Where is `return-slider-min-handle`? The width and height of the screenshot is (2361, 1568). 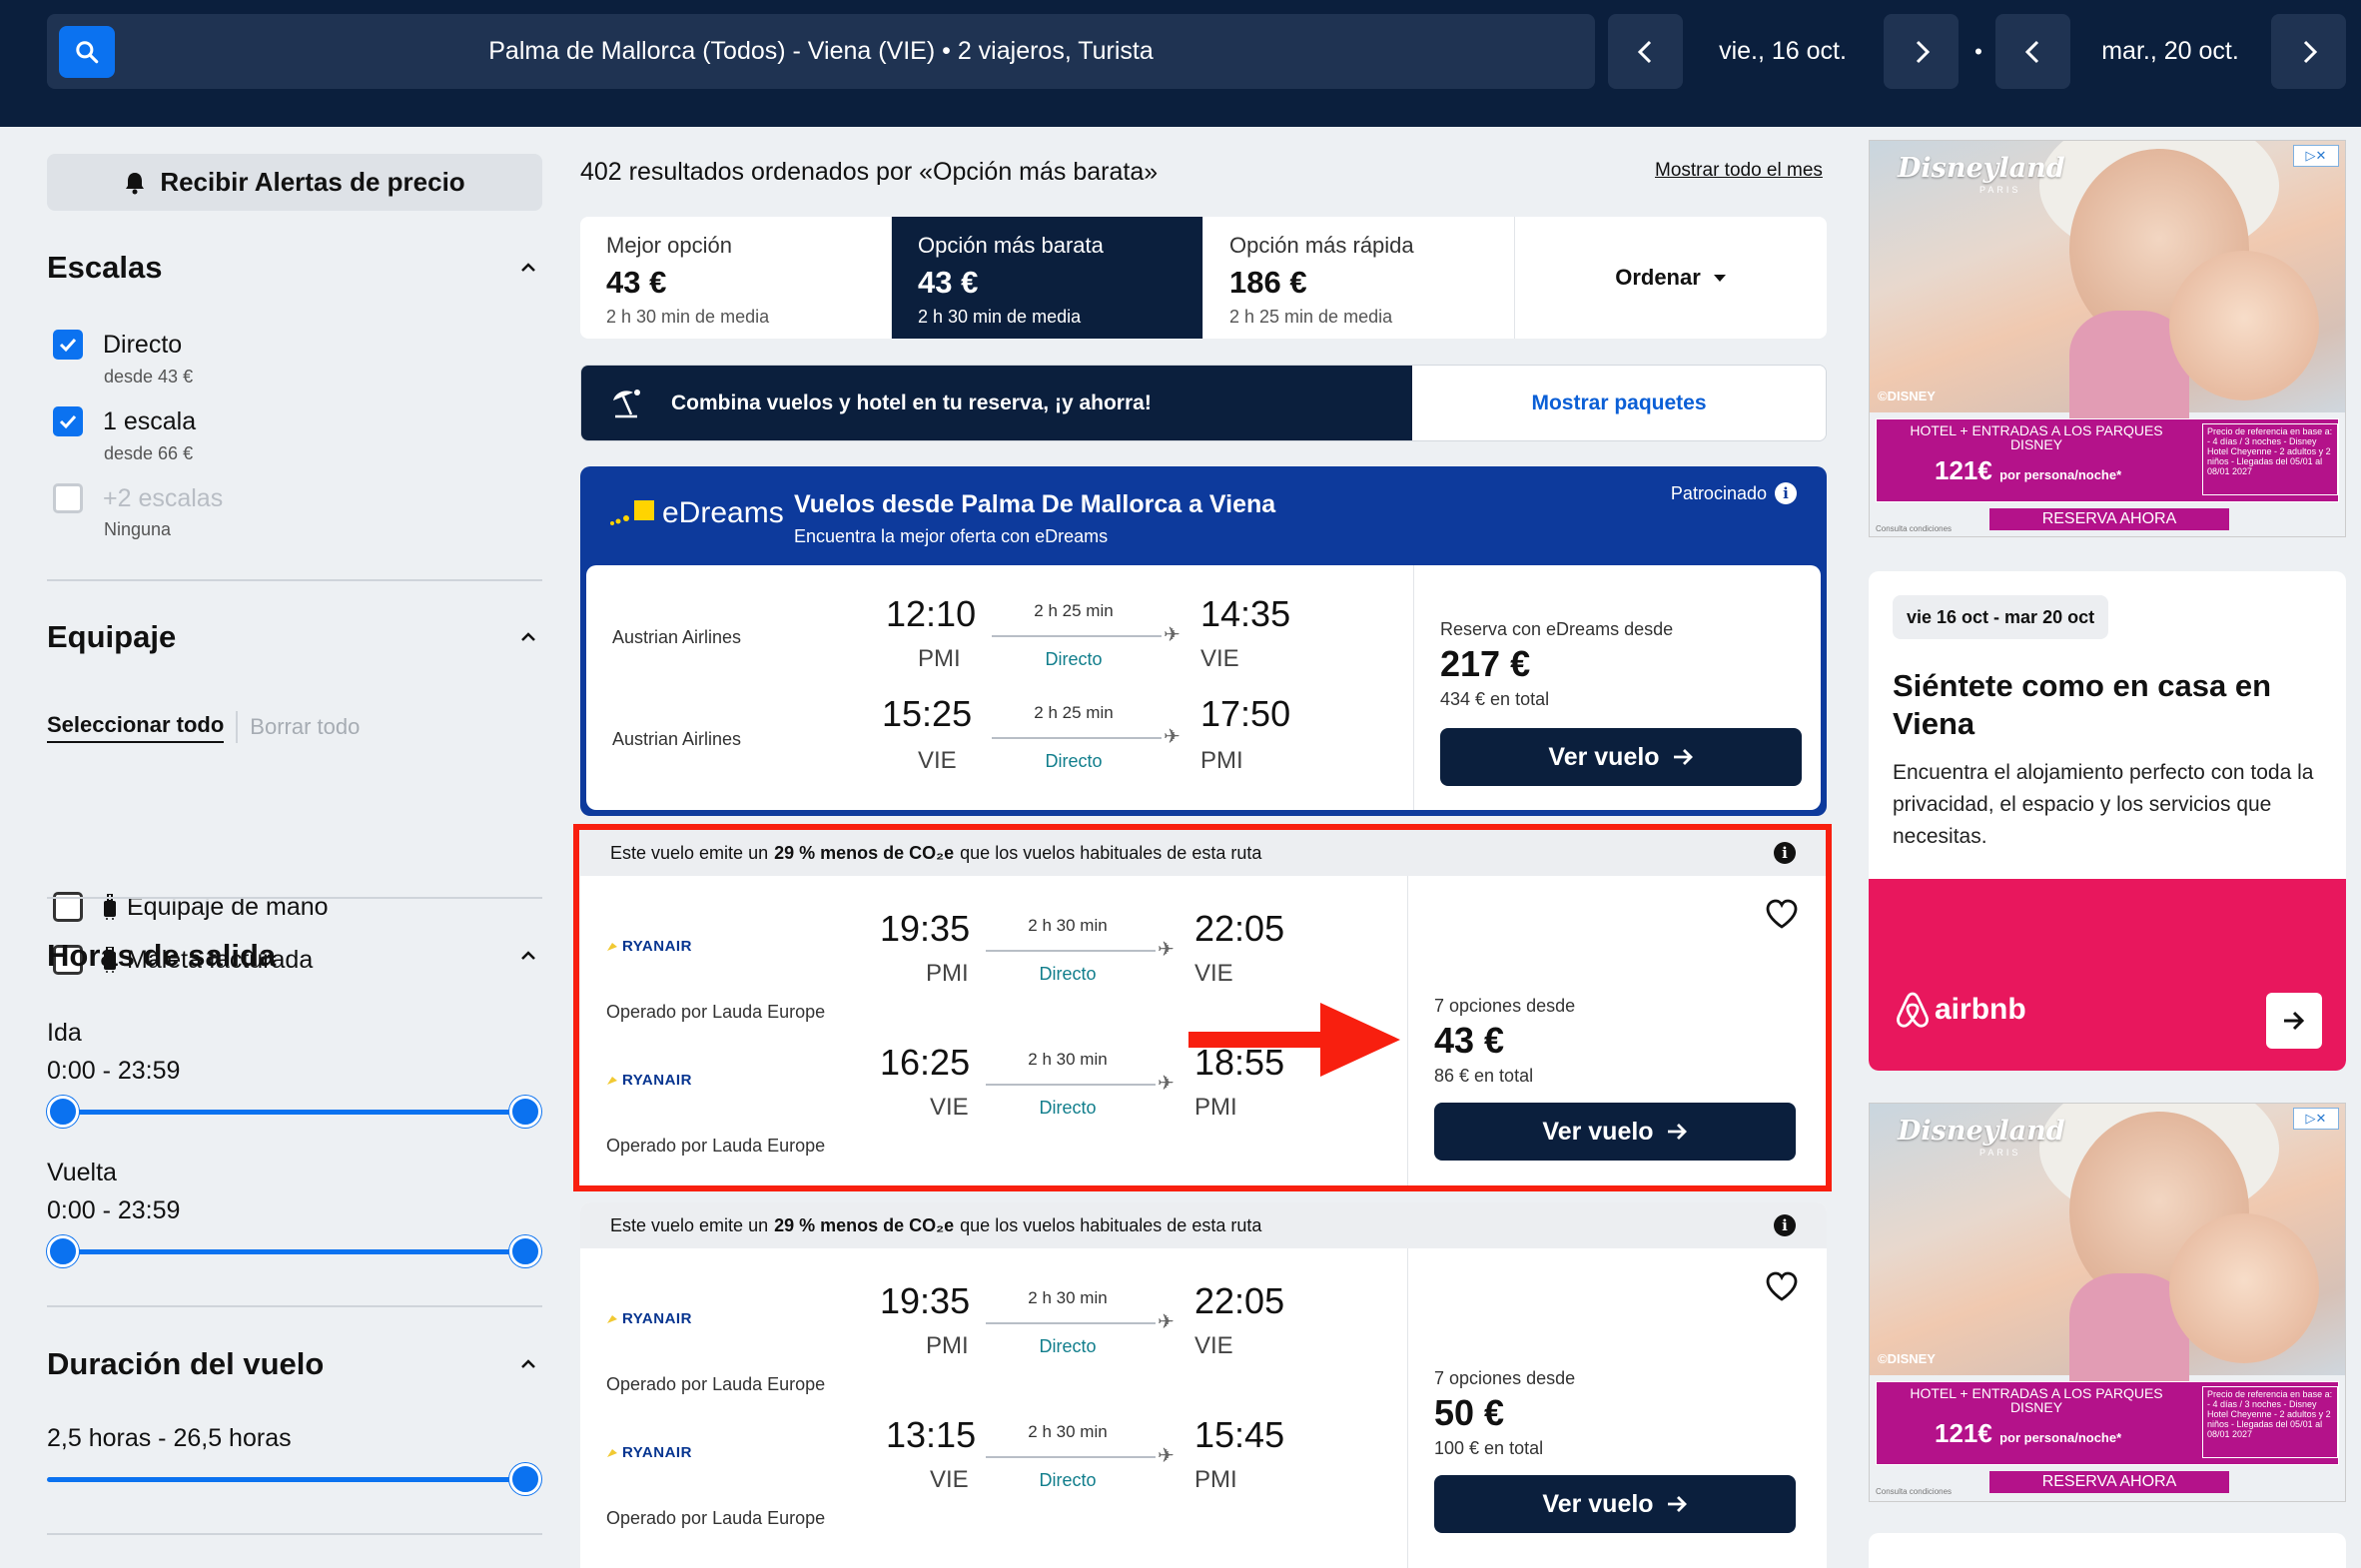 return-slider-min-handle is located at coordinates (63, 1251).